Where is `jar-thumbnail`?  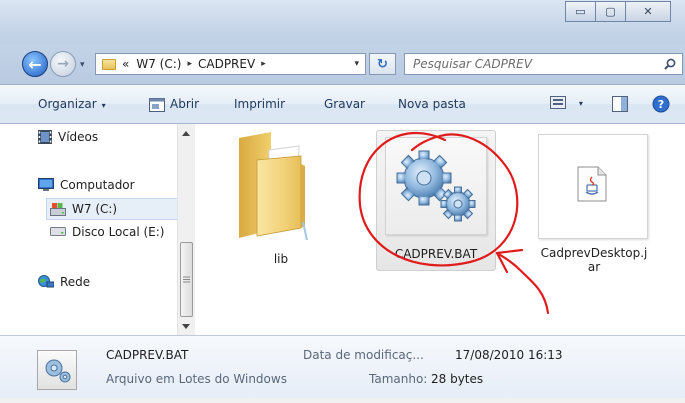 jar-thumbnail is located at coordinates (593, 186).